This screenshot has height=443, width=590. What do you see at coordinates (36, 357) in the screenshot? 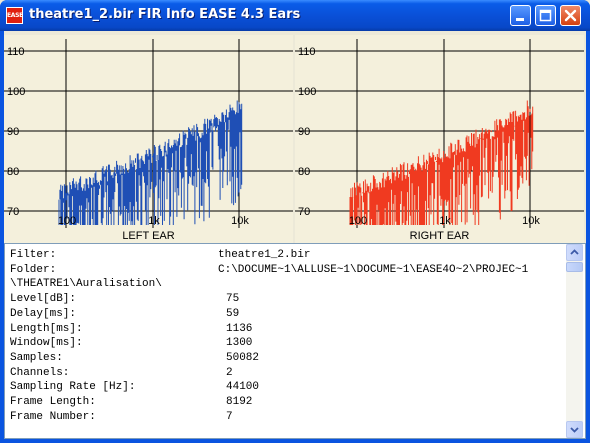
I see `info-key: Samples:` at bounding box center [36, 357].